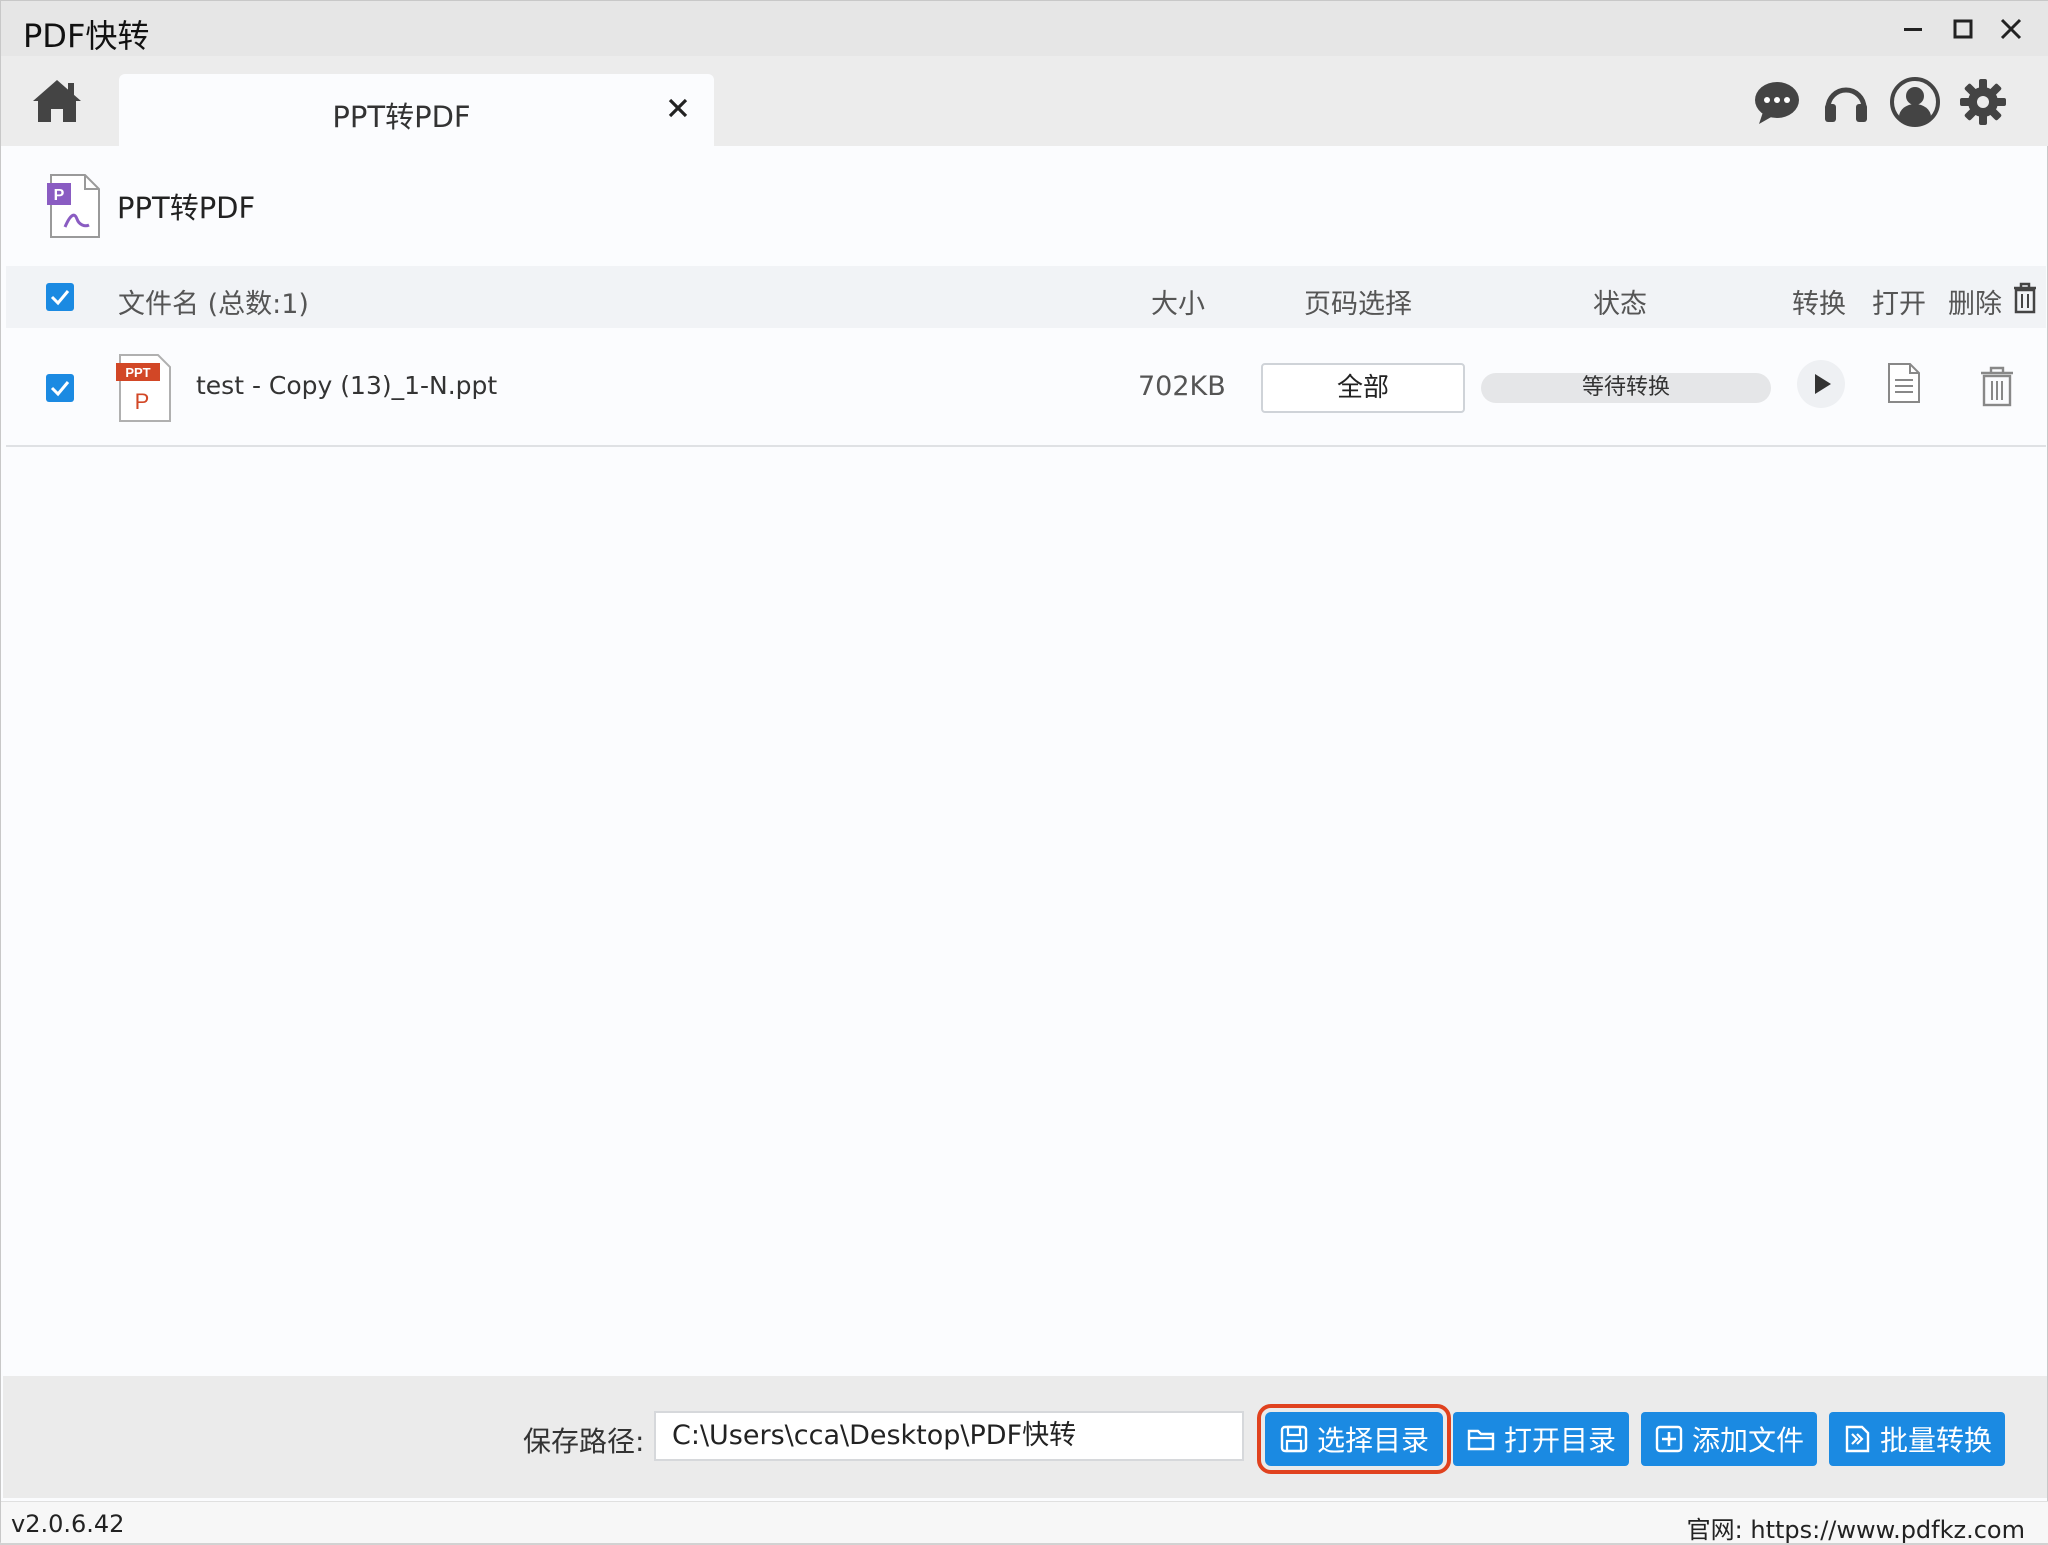 This screenshot has width=2048, height=1545. What do you see at coordinates (137, 372) in the screenshot?
I see `ppt-badge: PPT` at bounding box center [137, 372].